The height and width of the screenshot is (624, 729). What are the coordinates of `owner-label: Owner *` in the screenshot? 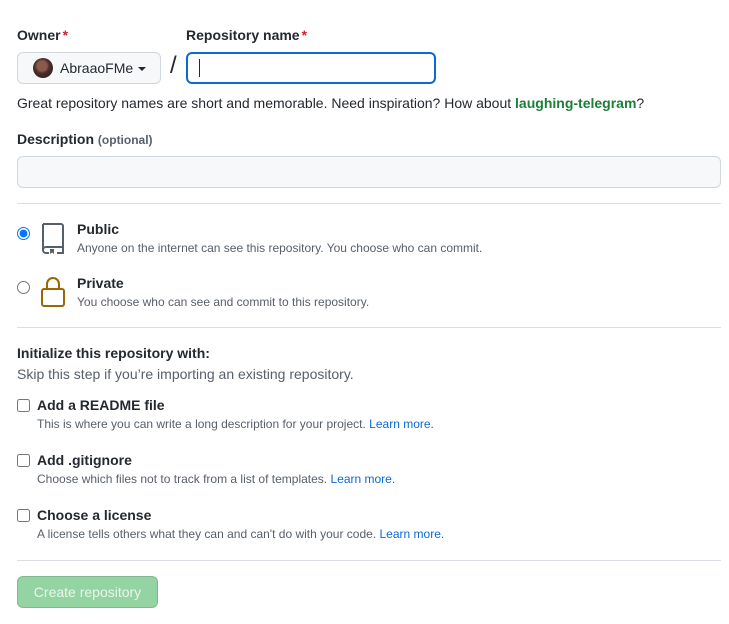 It's located at (43, 35).